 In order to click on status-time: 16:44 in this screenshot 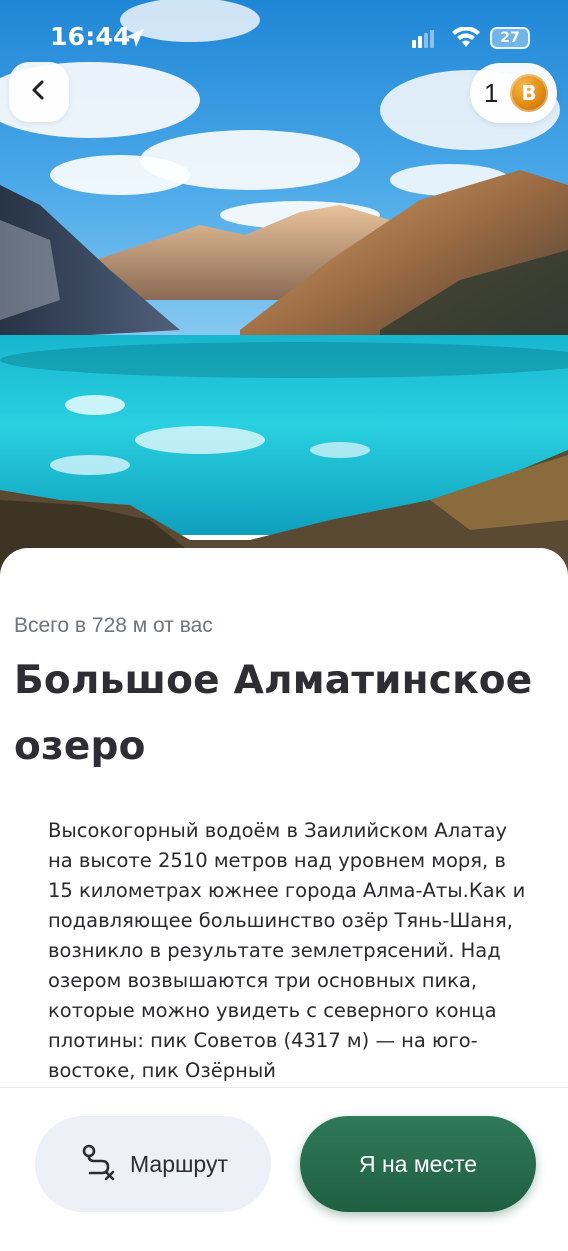, I will do `click(90, 36)`.